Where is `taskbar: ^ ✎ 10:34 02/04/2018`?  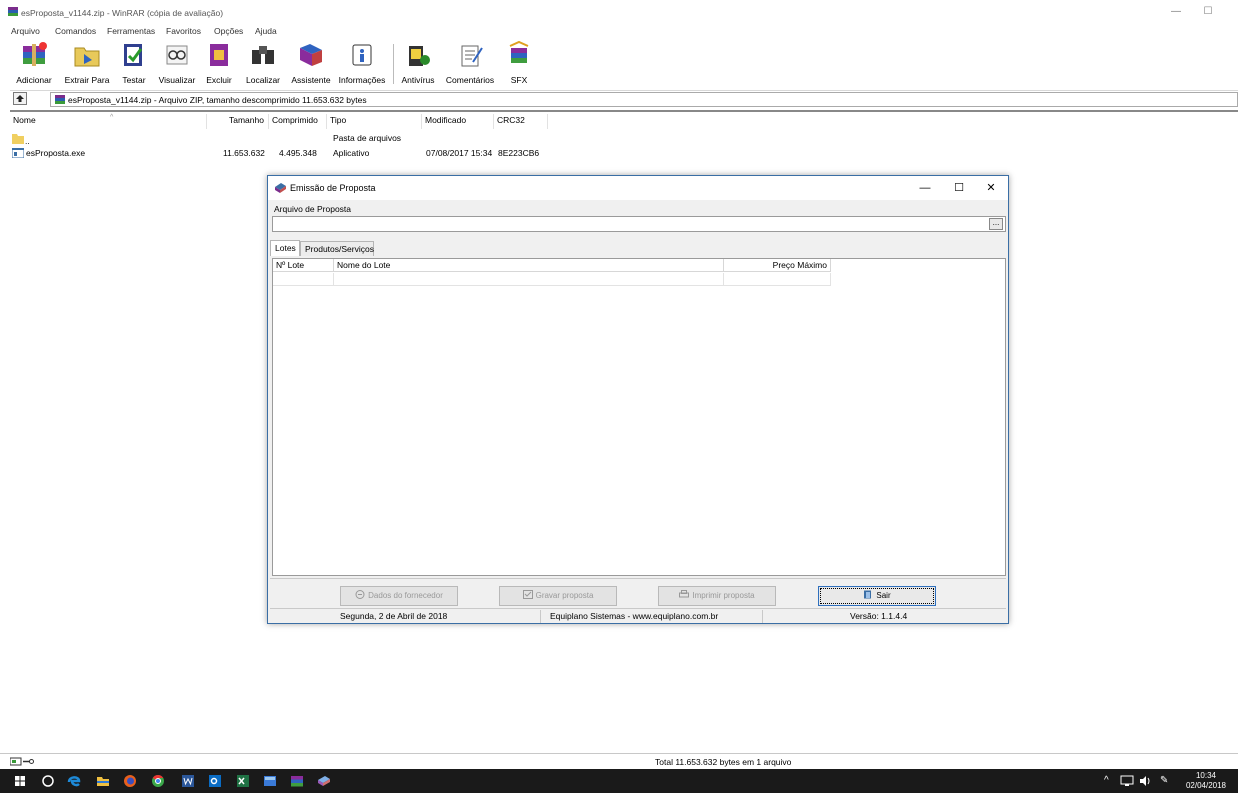 taskbar: ^ ✎ 10:34 02/04/2018 is located at coordinates (619, 781).